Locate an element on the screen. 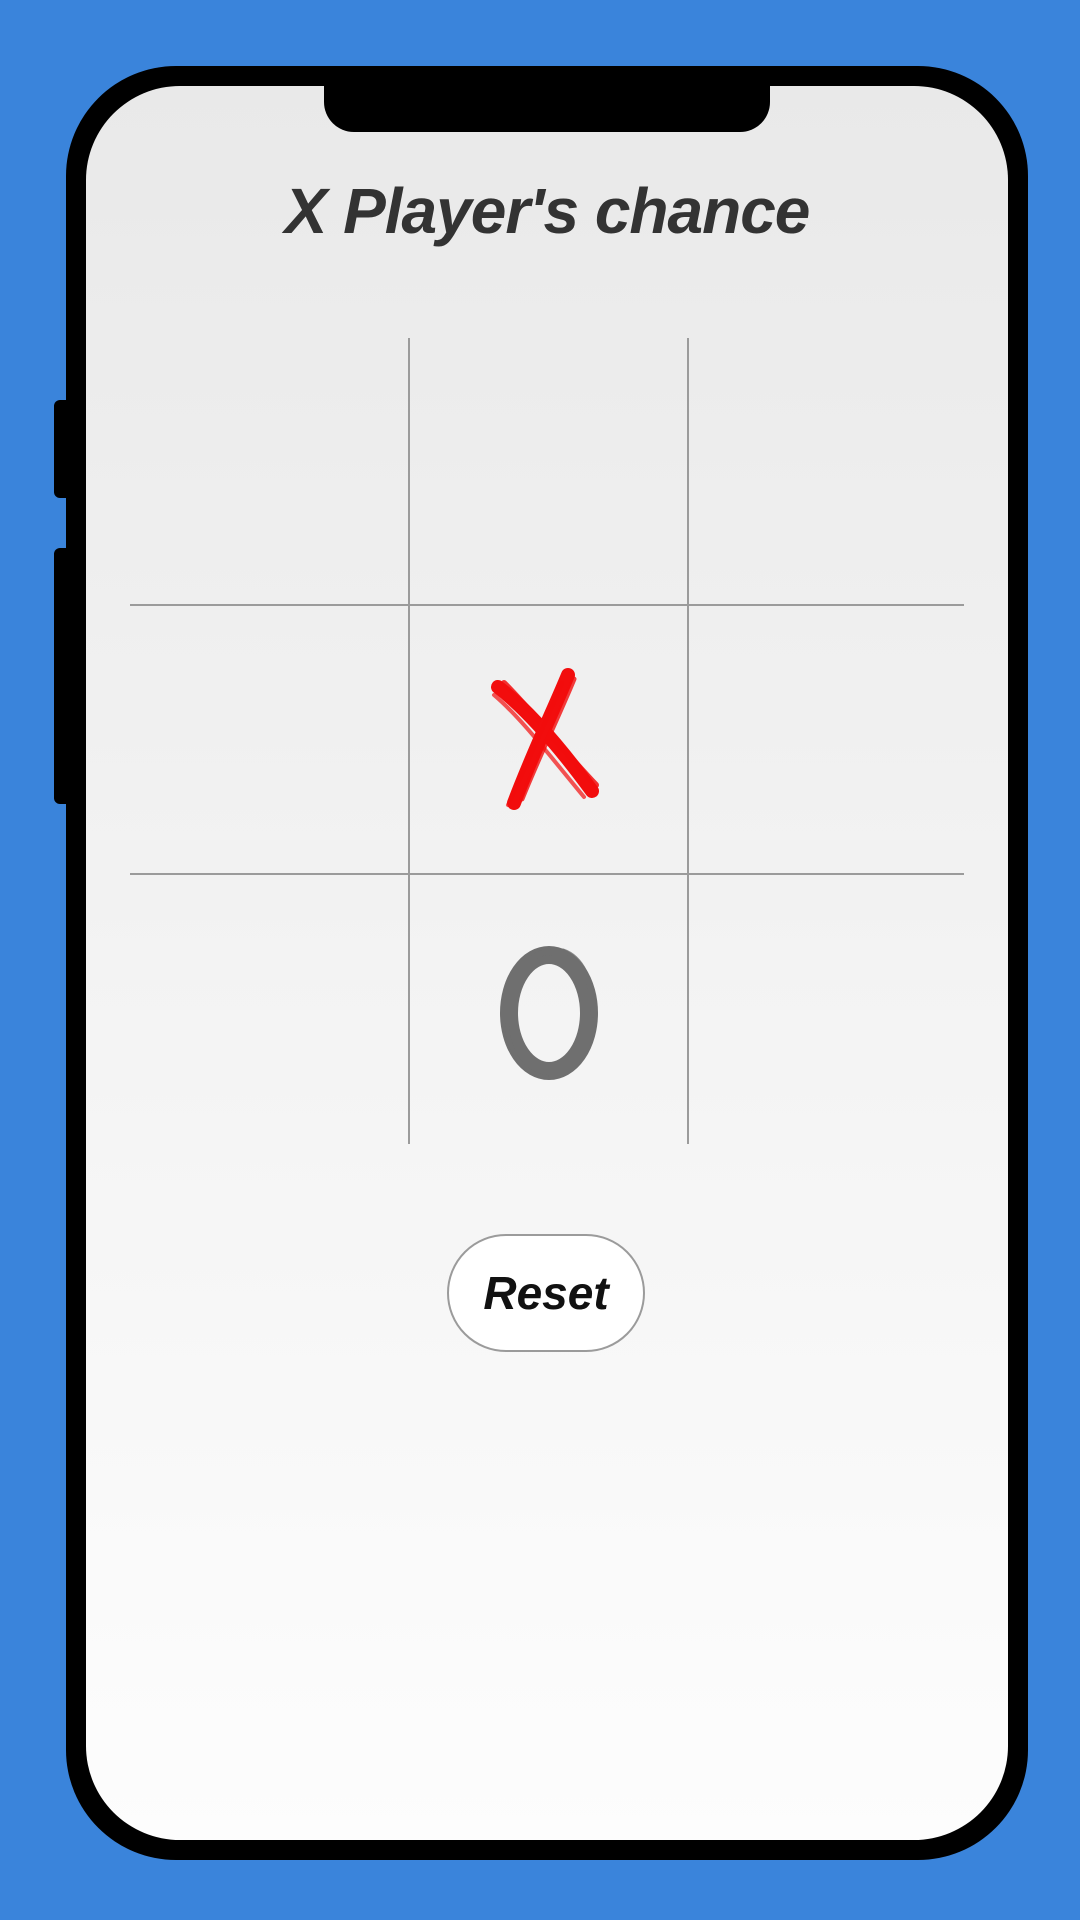 Image resolution: width=1080 pixels, height=1920 pixels. x-mark-icon is located at coordinates (544, 738).